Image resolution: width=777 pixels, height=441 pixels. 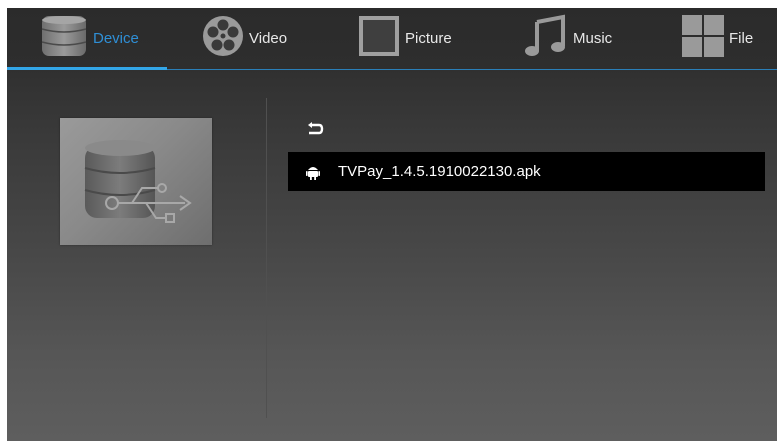 What do you see at coordinates (593, 38) in the screenshot?
I see `tab-label: Music` at bounding box center [593, 38].